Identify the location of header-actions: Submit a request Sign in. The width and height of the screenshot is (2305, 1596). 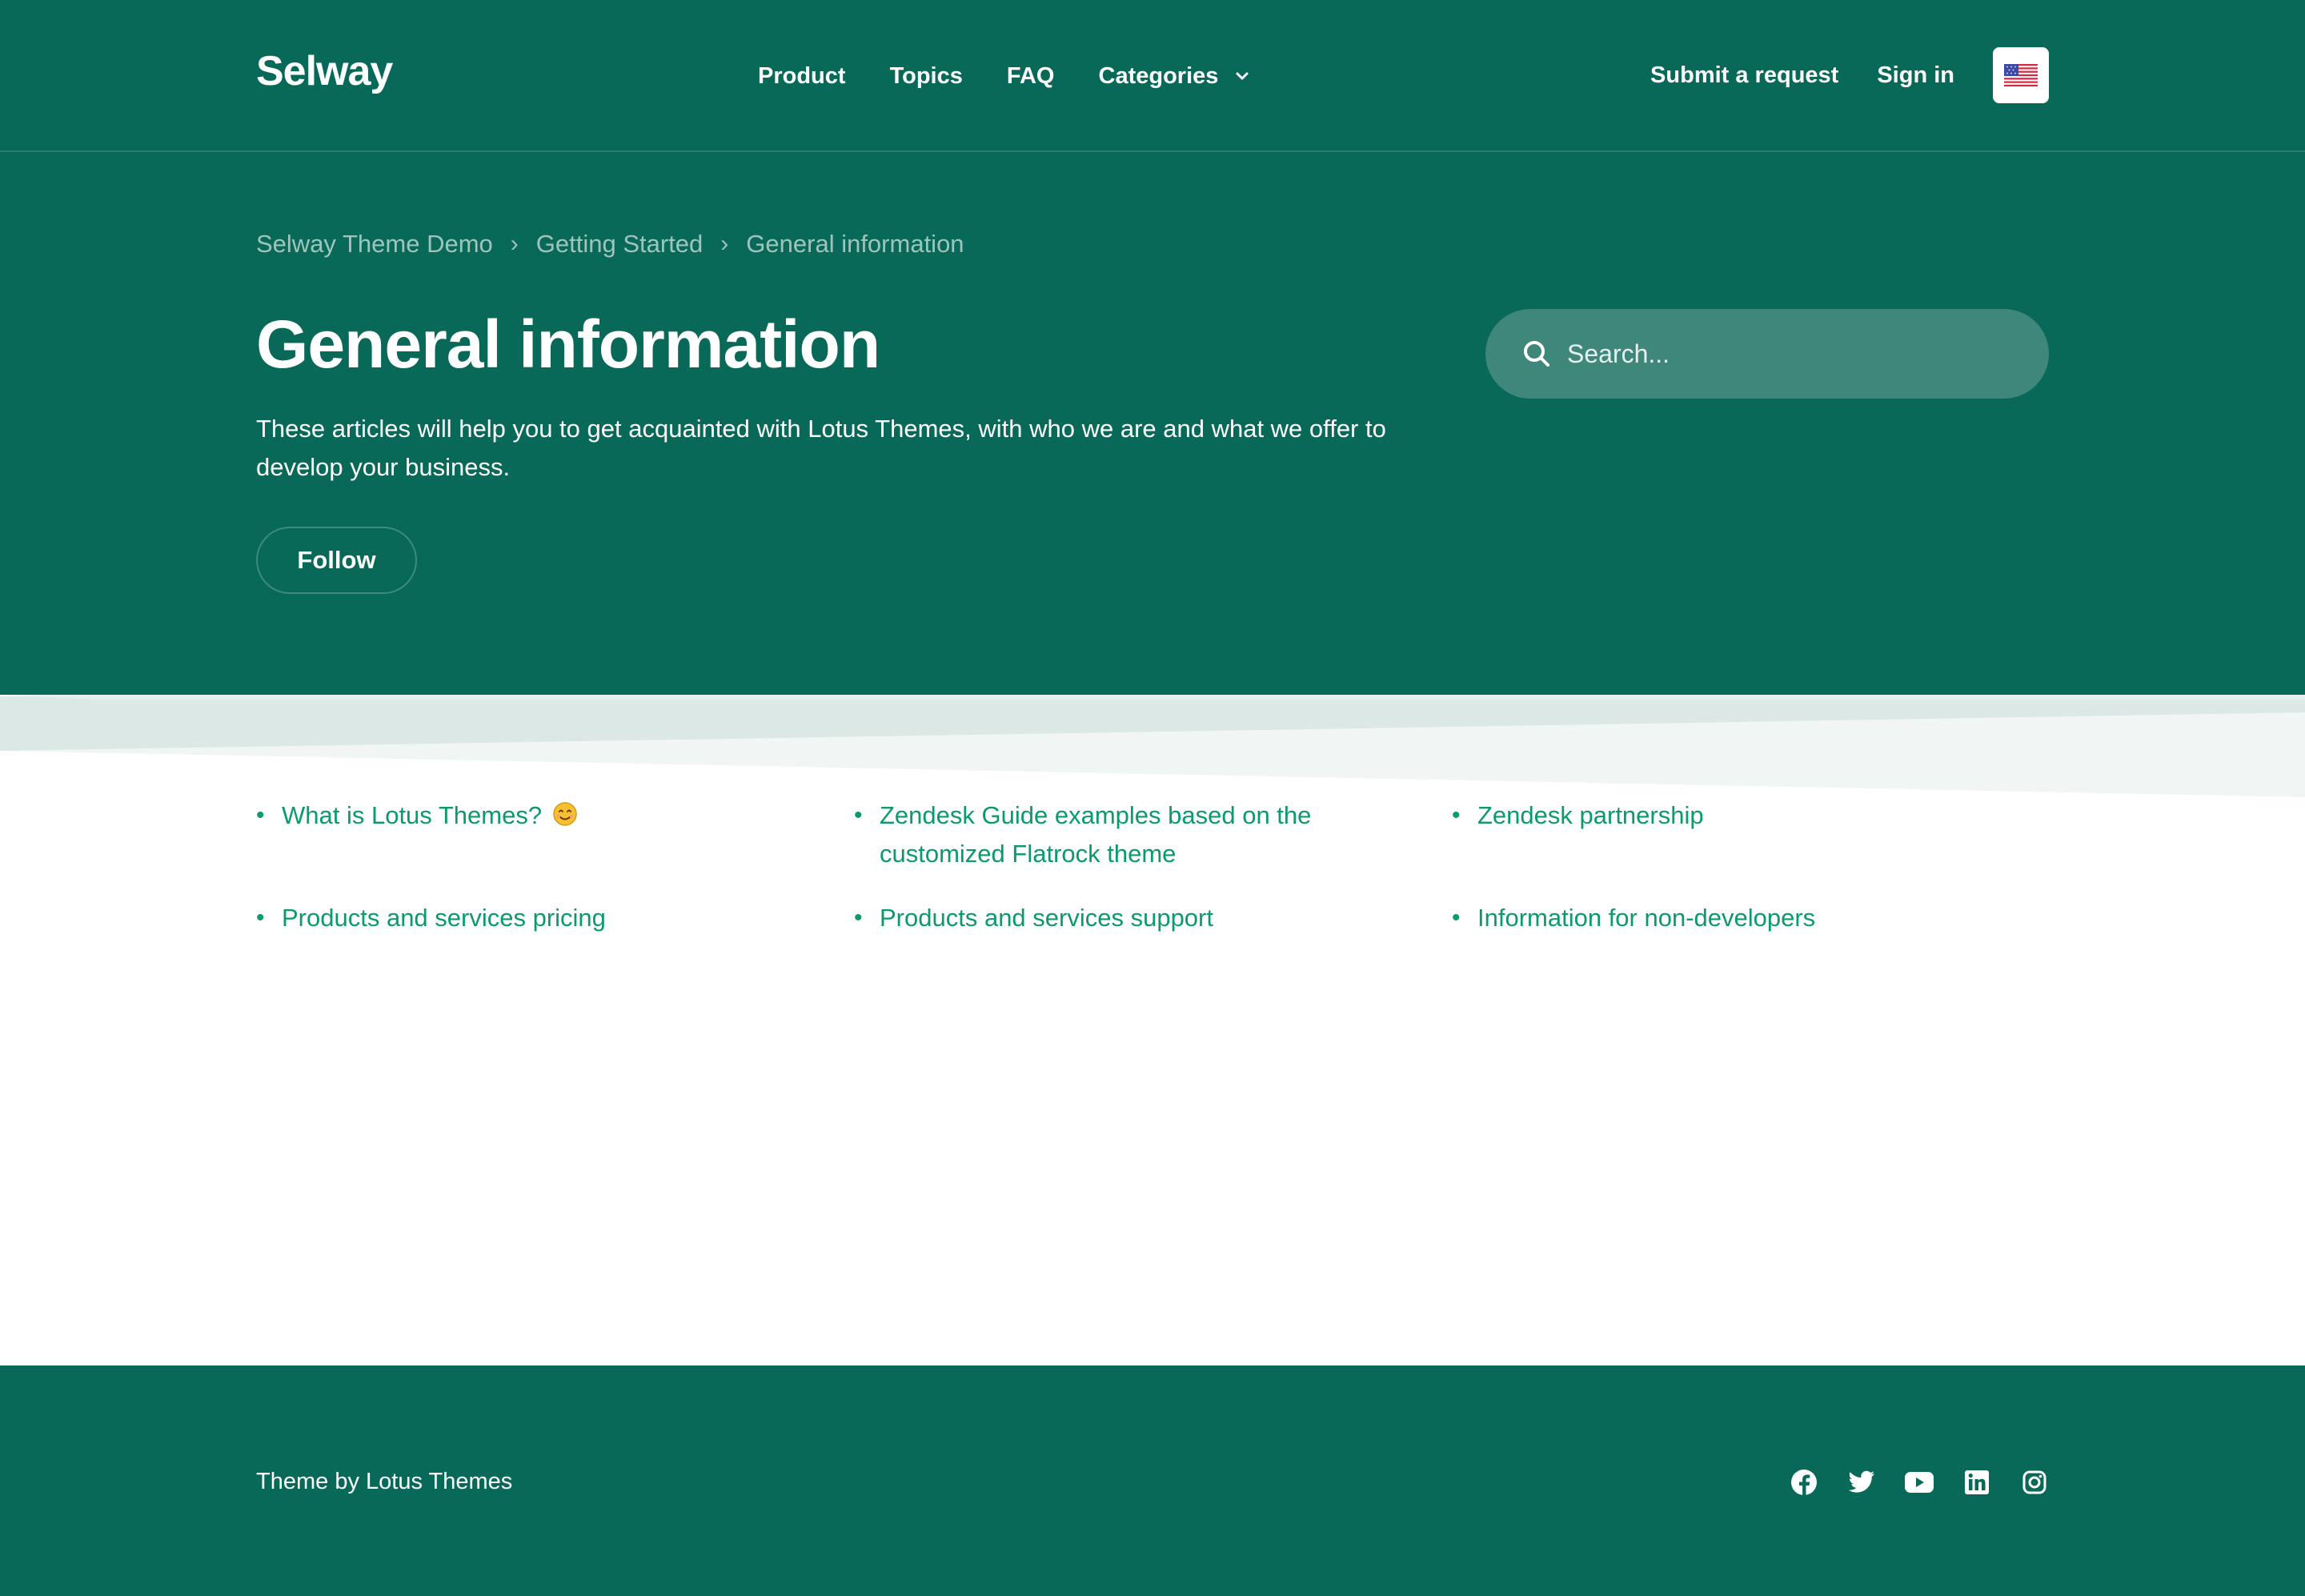
(1850, 75).